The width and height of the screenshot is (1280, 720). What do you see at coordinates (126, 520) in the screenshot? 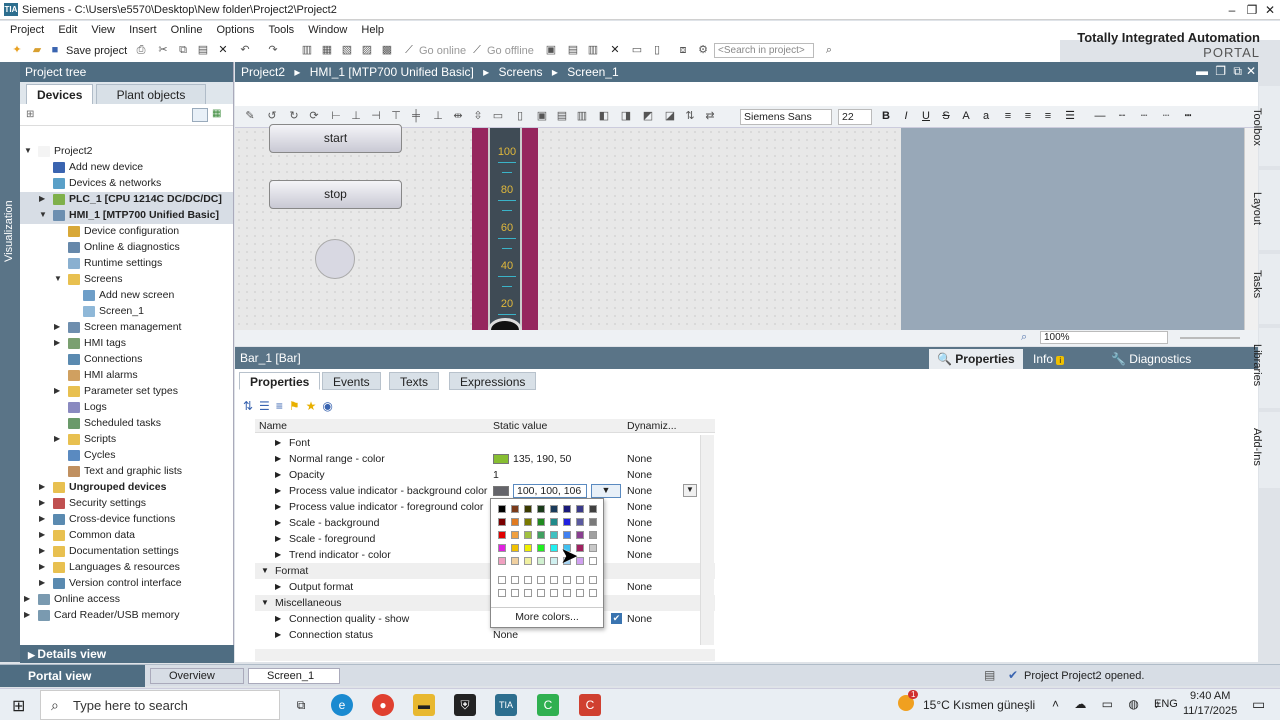
I see `tree-item: ▶ Cross-device functions` at bounding box center [126, 520].